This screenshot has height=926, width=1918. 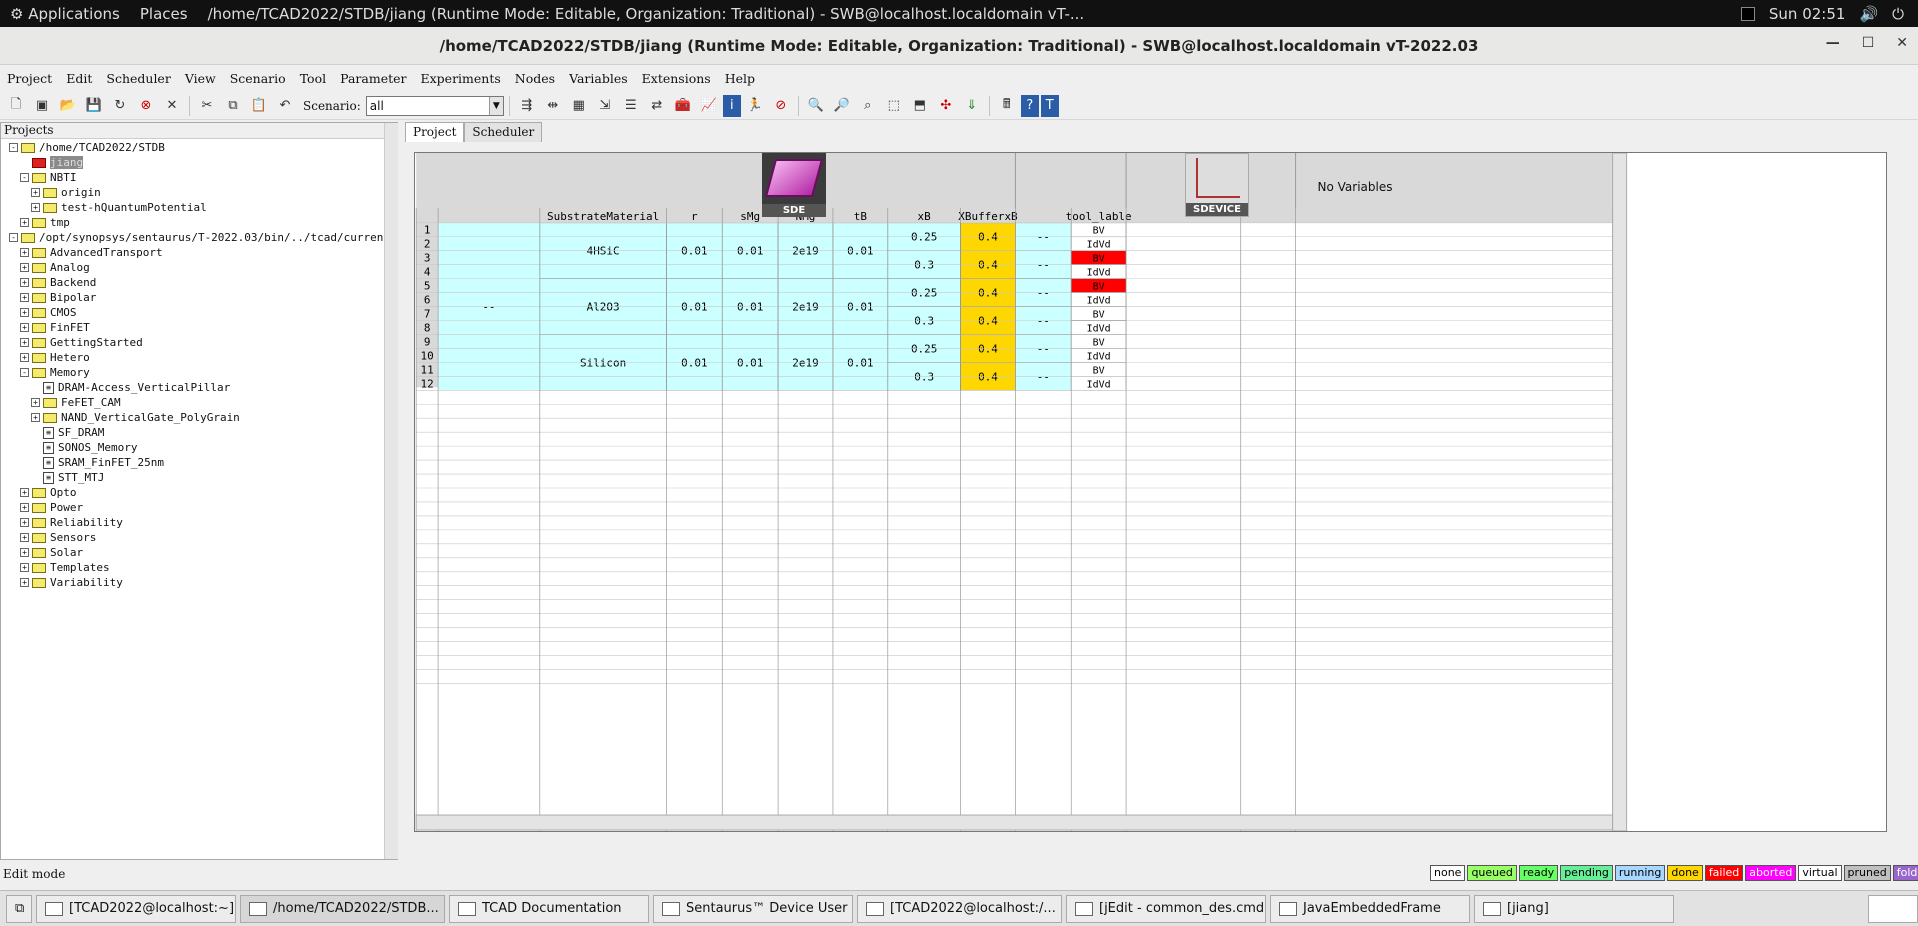 I want to click on tab-scheduler: Scheduler, so click(x=503, y=132).